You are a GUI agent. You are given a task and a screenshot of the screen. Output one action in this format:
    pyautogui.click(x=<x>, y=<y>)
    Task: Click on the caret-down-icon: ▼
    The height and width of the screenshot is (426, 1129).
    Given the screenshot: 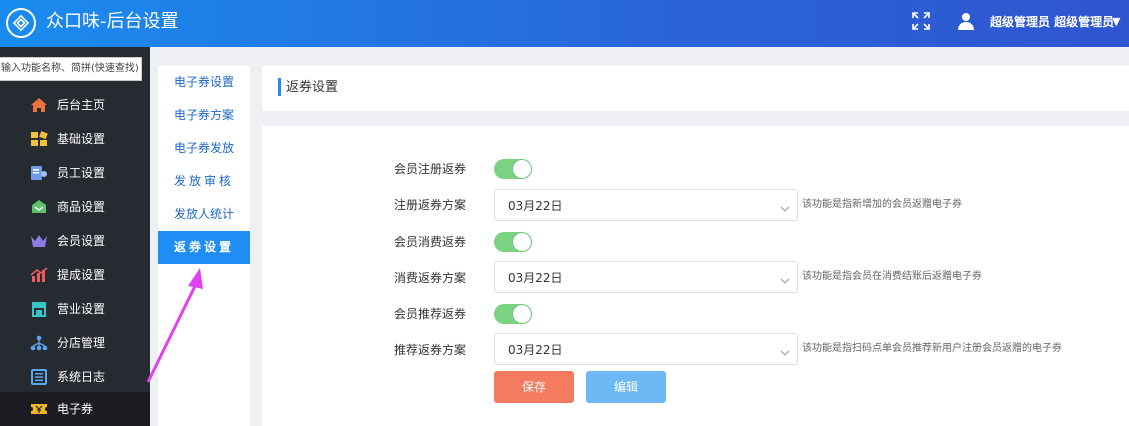 What is the action you would take?
    pyautogui.click(x=1116, y=22)
    